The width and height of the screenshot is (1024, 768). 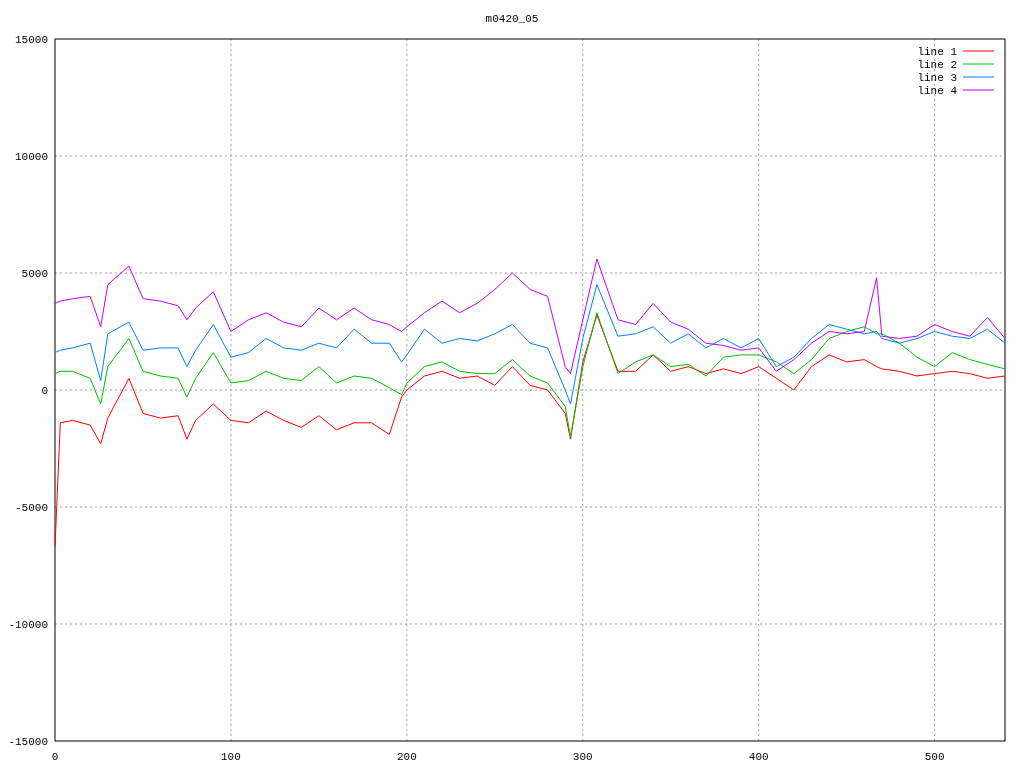 What do you see at coordinates (512, 19) in the screenshot?
I see `chart-title: m0420_05` at bounding box center [512, 19].